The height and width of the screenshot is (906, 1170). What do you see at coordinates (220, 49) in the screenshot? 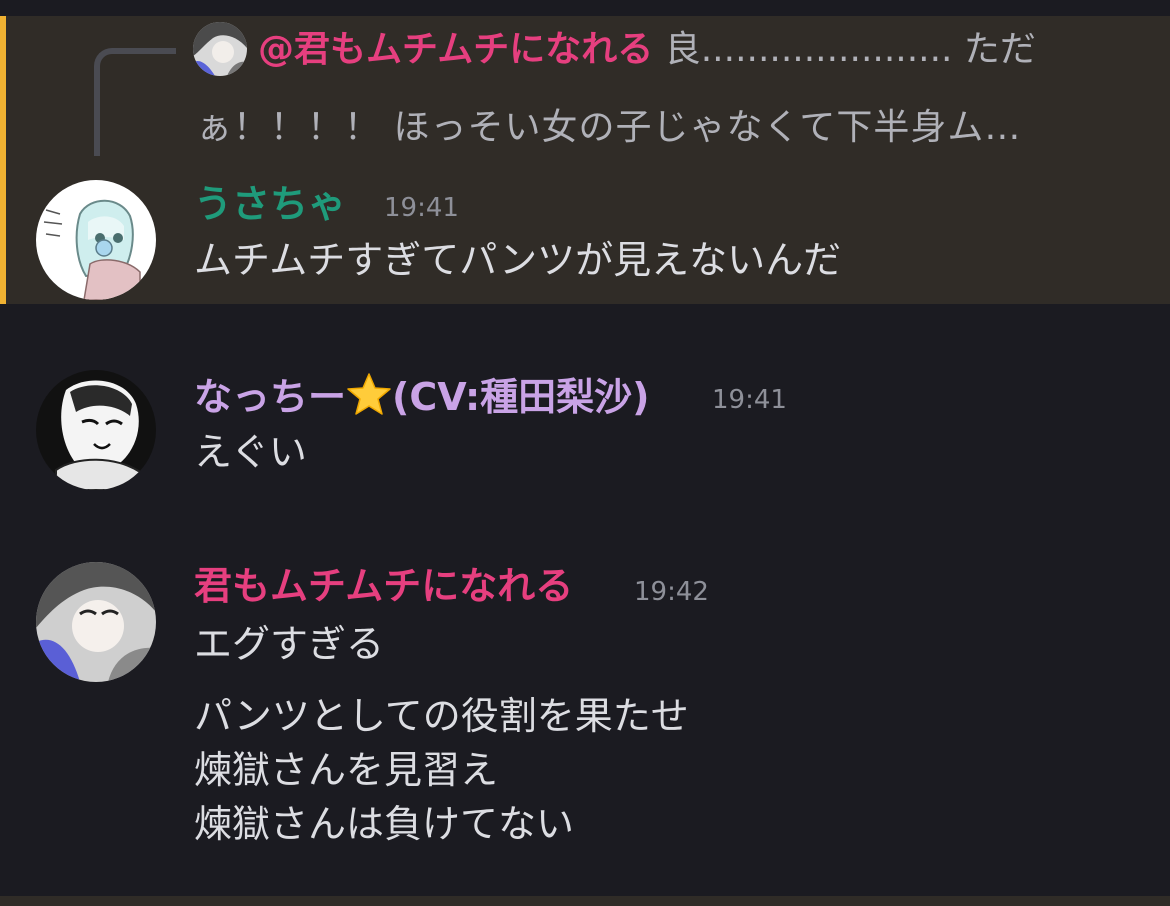
I see `reply-avatar` at bounding box center [220, 49].